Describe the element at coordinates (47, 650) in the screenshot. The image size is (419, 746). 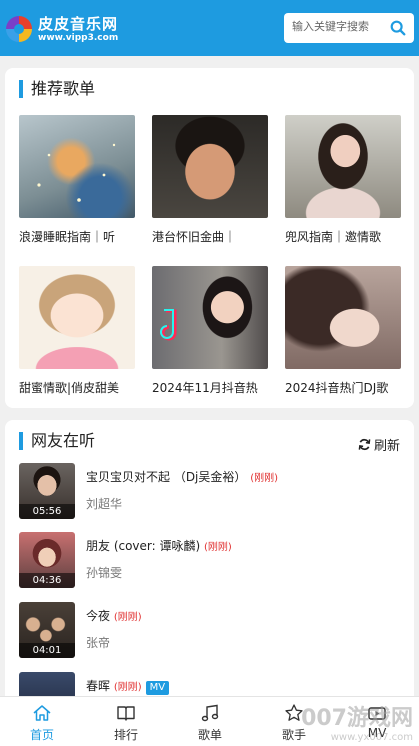
I see `song-duration: 04:01` at that location.